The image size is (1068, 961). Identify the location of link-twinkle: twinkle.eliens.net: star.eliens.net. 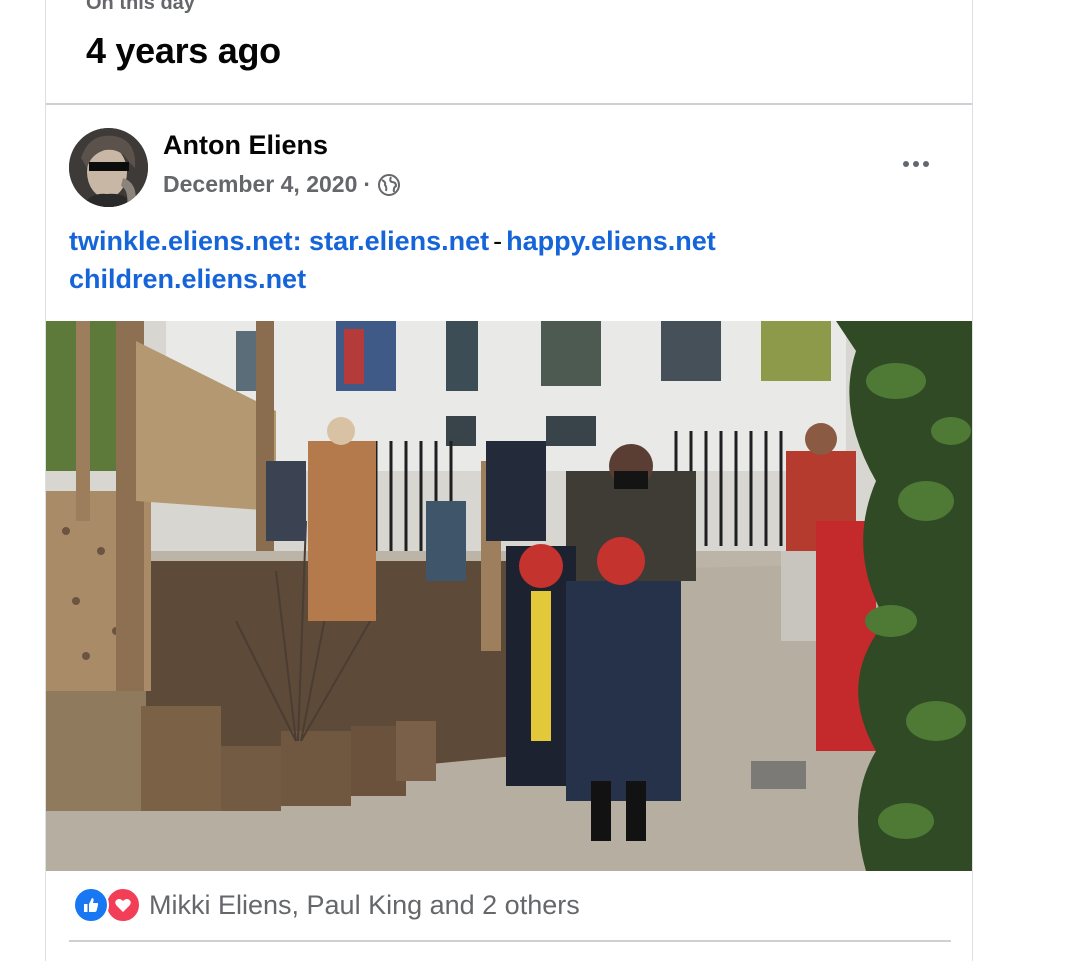
(279, 241).